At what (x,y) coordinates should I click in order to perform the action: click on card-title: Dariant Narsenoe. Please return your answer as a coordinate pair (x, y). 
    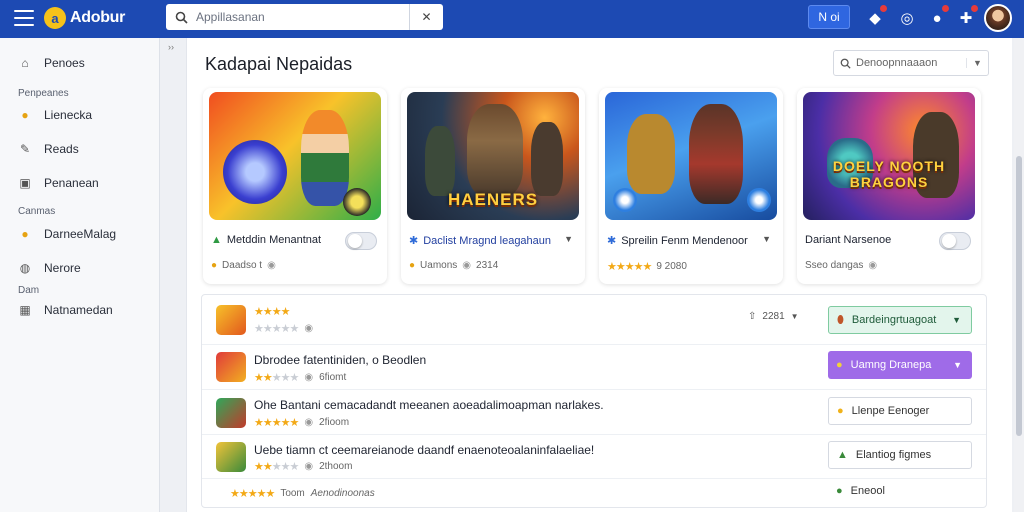
    Looking at the image, I should click on (848, 240).